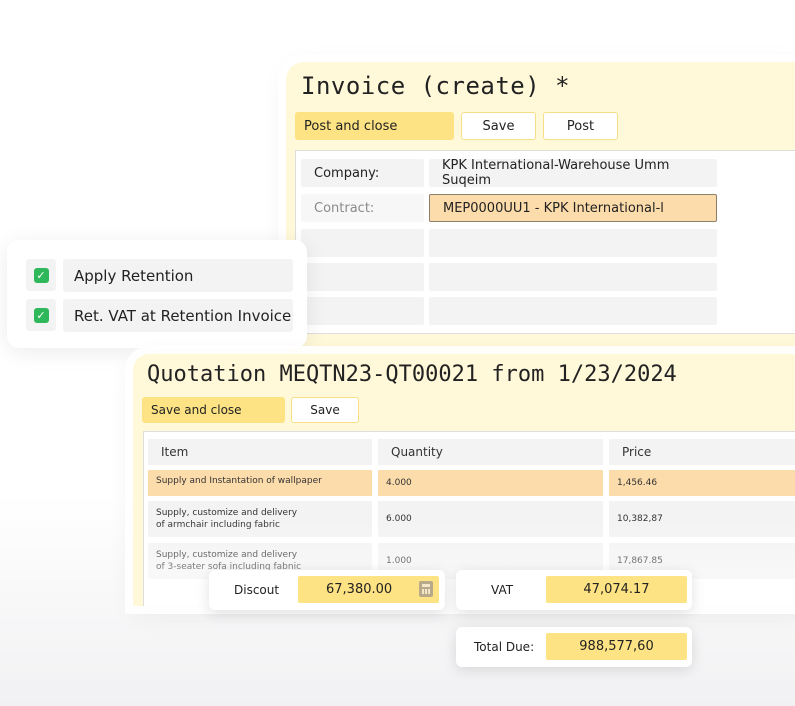 The height and width of the screenshot is (706, 795). I want to click on company-label: Company:, so click(362, 173).